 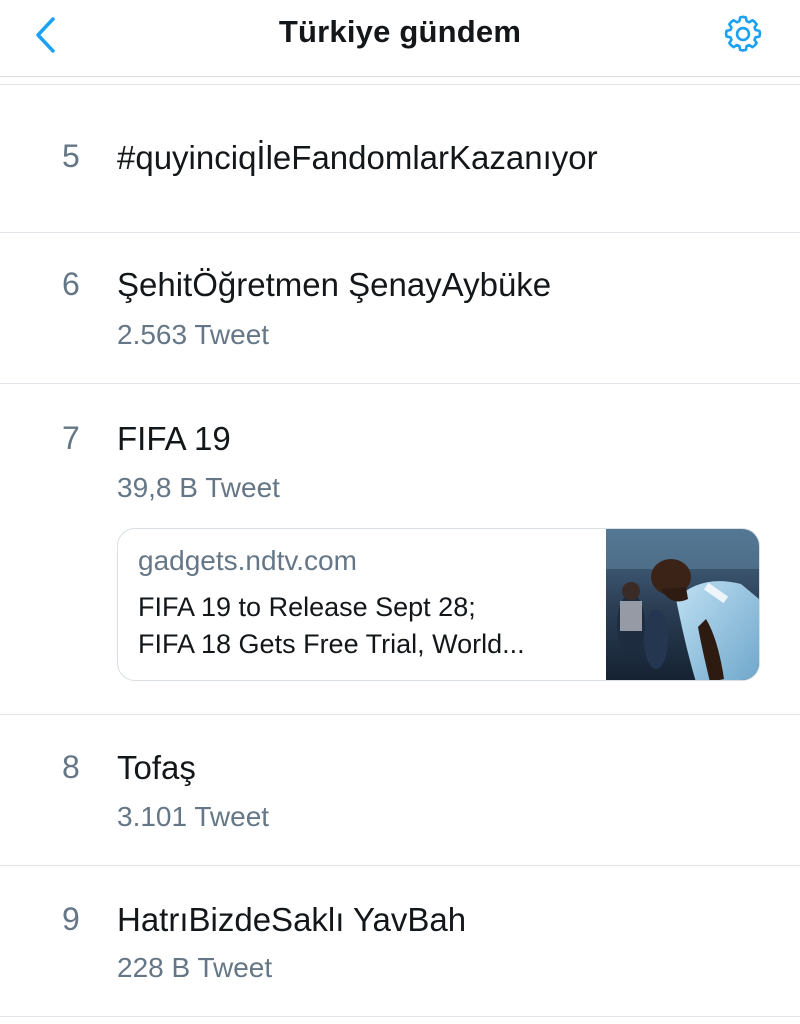 What do you see at coordinates (400, 31) in the screenshot?
I see `page-title: Türkiye gündem` at bounding box center [400, 31].